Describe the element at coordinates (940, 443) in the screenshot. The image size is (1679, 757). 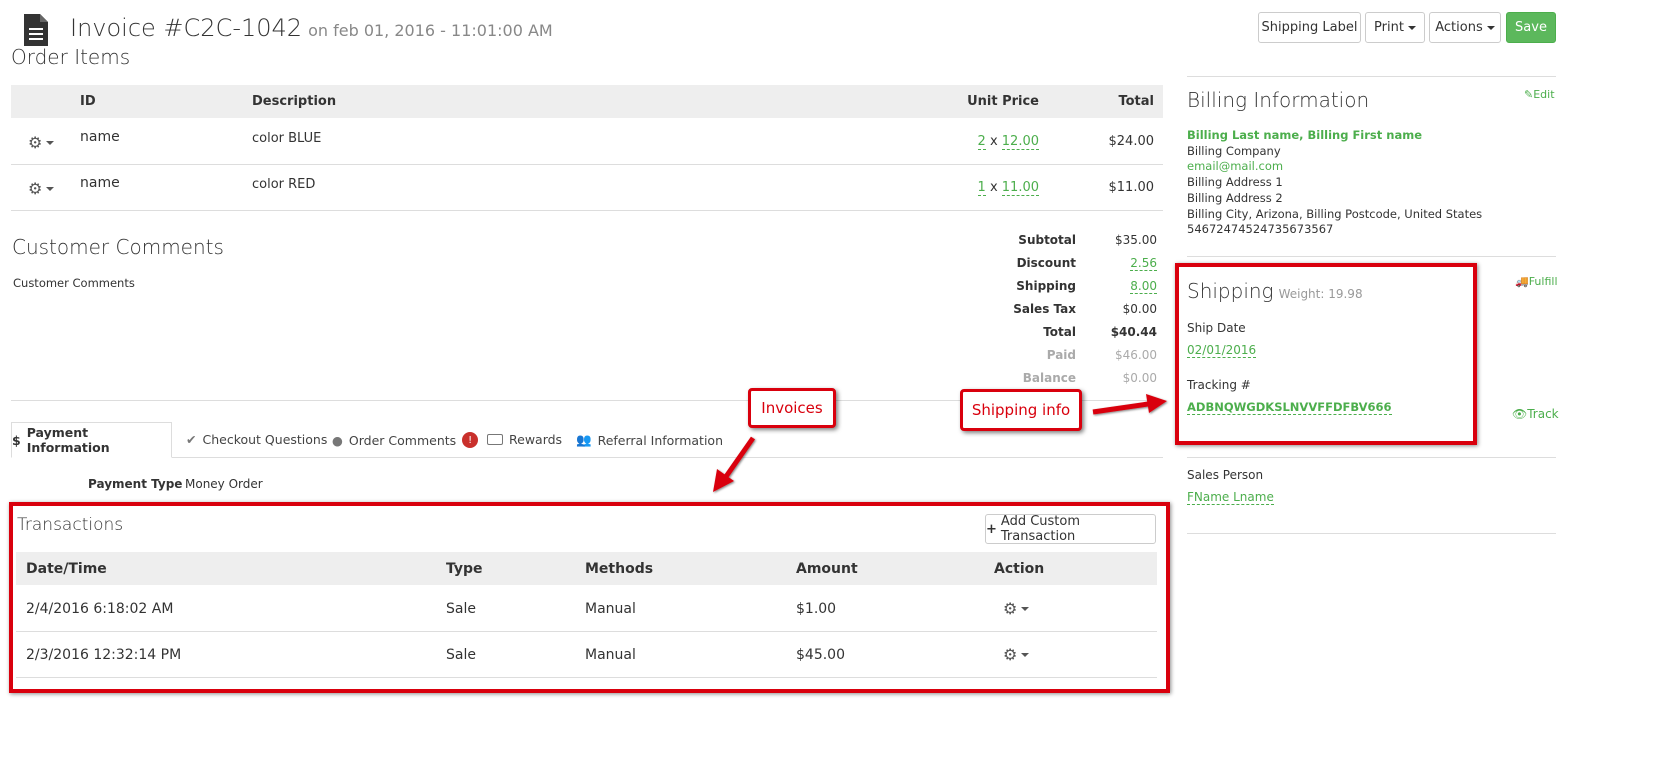
I see `annotation-arrows` at that location.